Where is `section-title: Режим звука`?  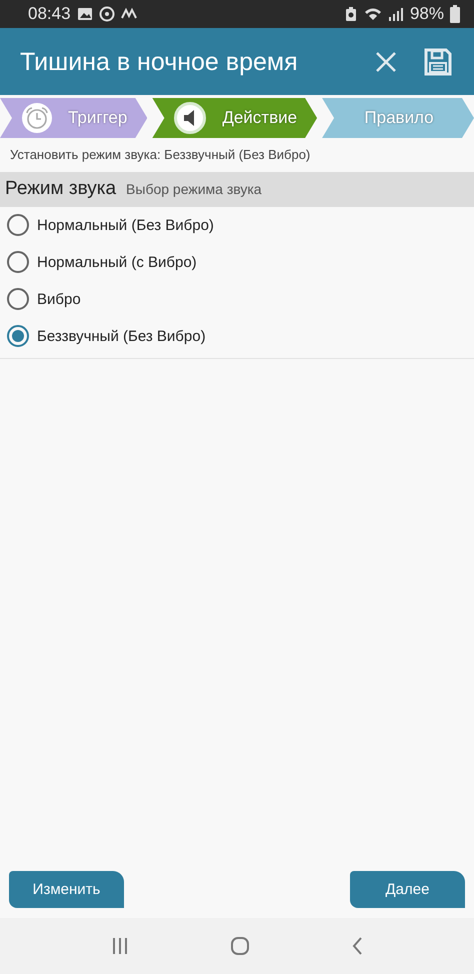
section-title: Режим звука is located at coordinates (60, 189).